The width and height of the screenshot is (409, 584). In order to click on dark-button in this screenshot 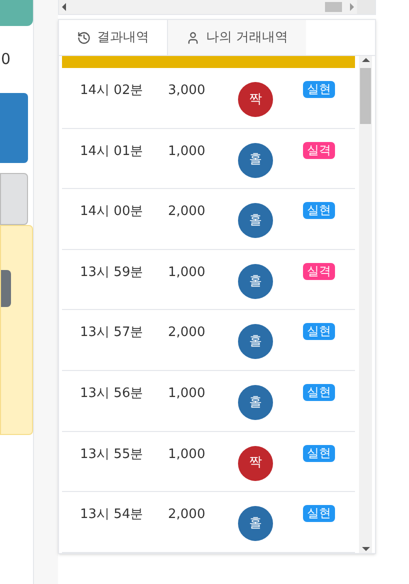, I will do `click(6, 288)`.